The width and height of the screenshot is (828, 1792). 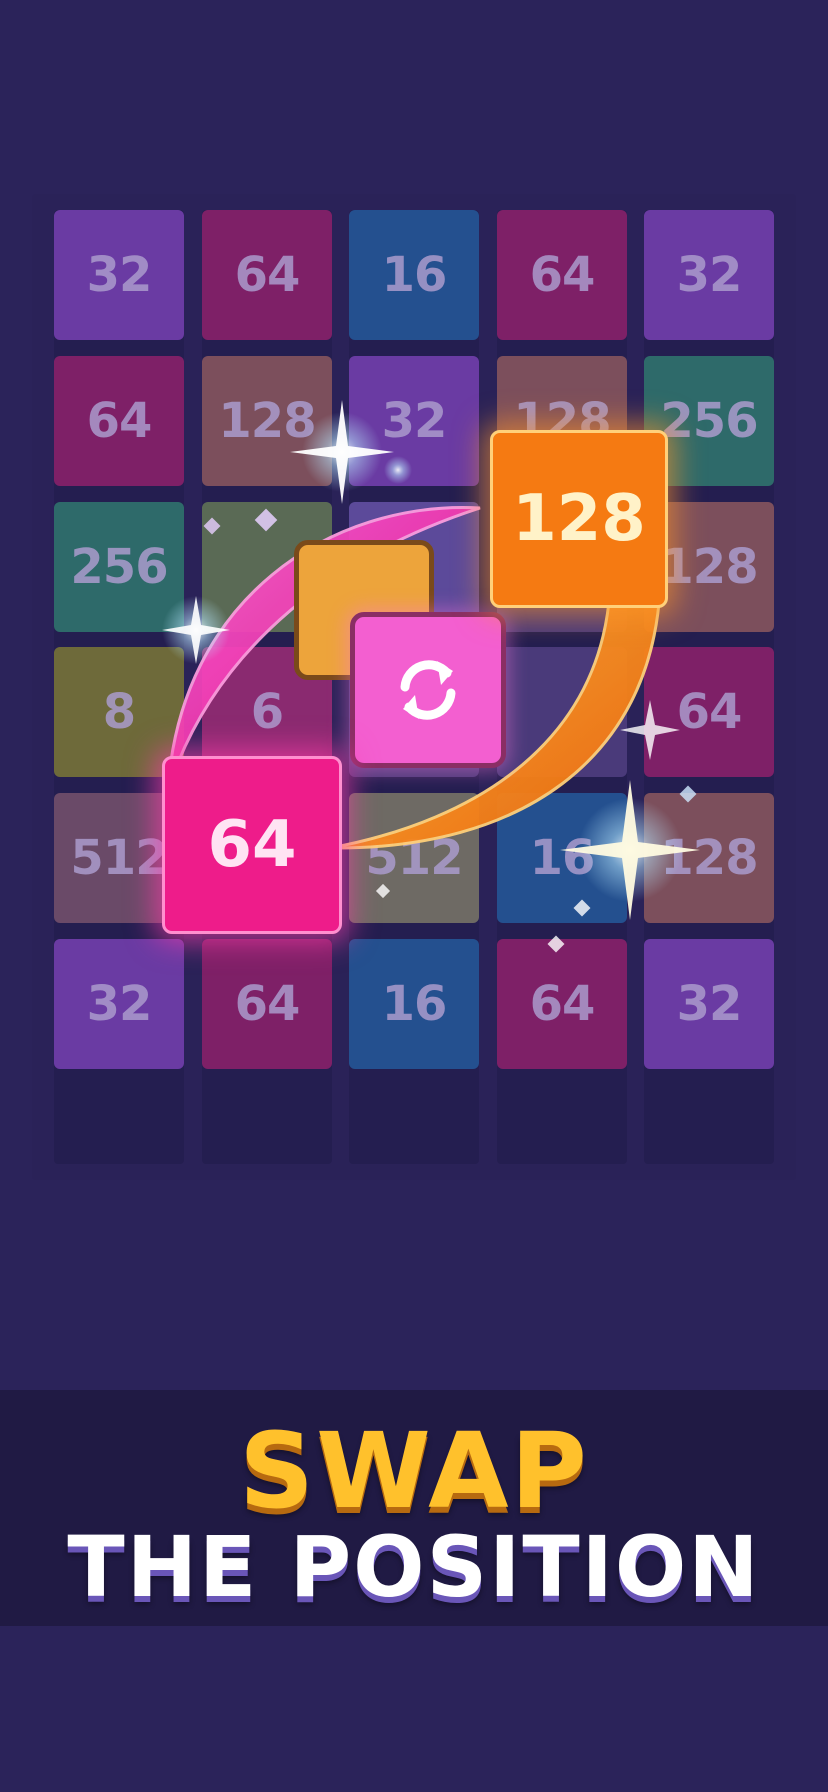 I want to click on swap-arrows-icon, so click(x=428, y=690).